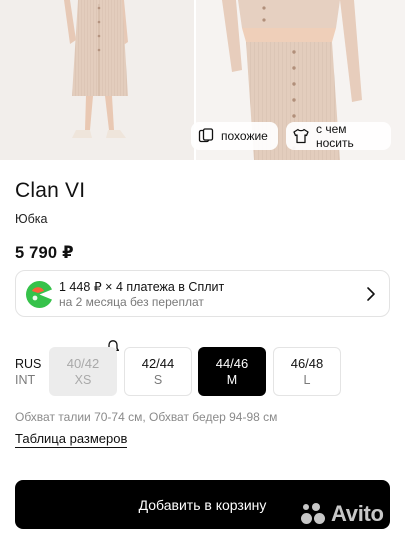 The image size is (405, 540). Describe the element at coordinates (232, 363) in the screenshot. I see `size-rus-label: 44/46` at that location.